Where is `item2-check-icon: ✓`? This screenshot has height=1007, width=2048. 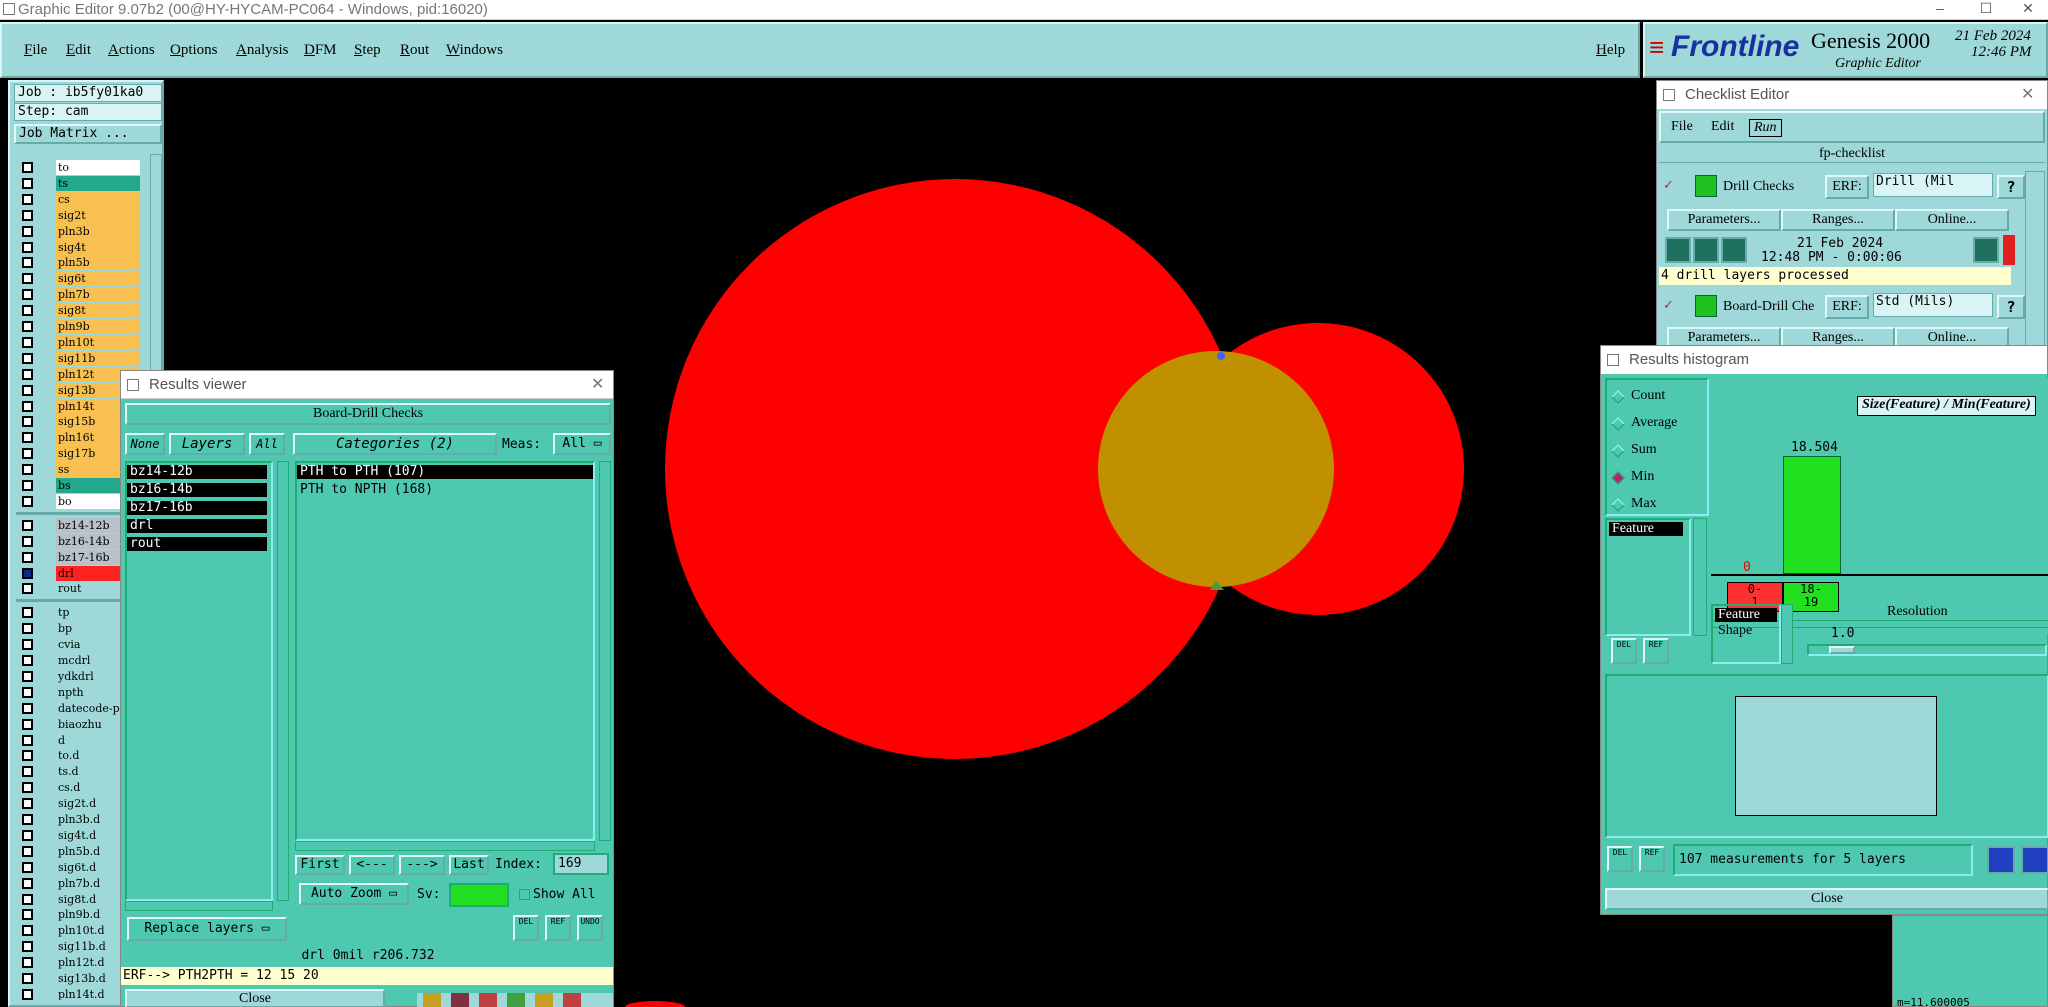 item2-check-icon: ✓ is located at coordinates (1668, 305).